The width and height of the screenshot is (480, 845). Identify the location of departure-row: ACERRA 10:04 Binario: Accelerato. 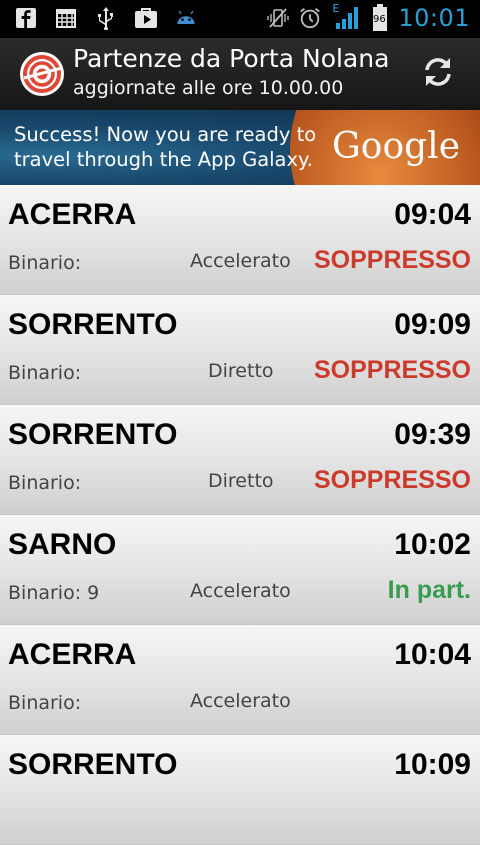
(240, 680).